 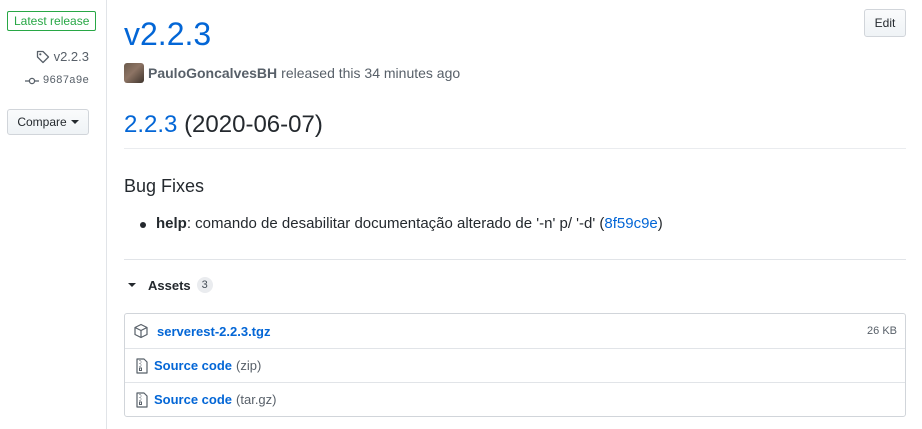 I want to click on source-code-targz-link: Source code, so click(x=193, y=399).